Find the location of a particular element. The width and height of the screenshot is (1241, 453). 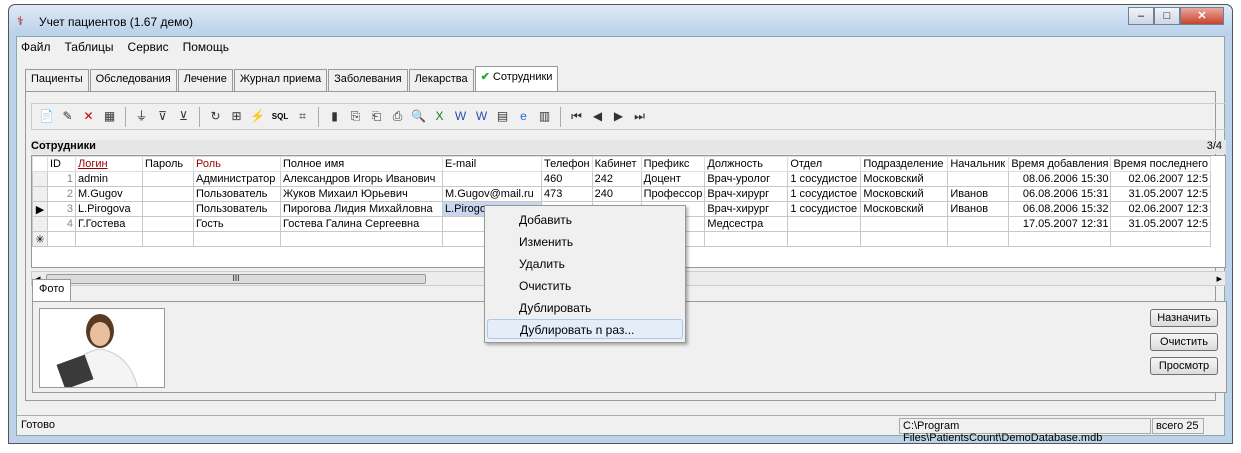

table-cell: 17.05.2007 12:31 is located at coordinates (1060, 224).